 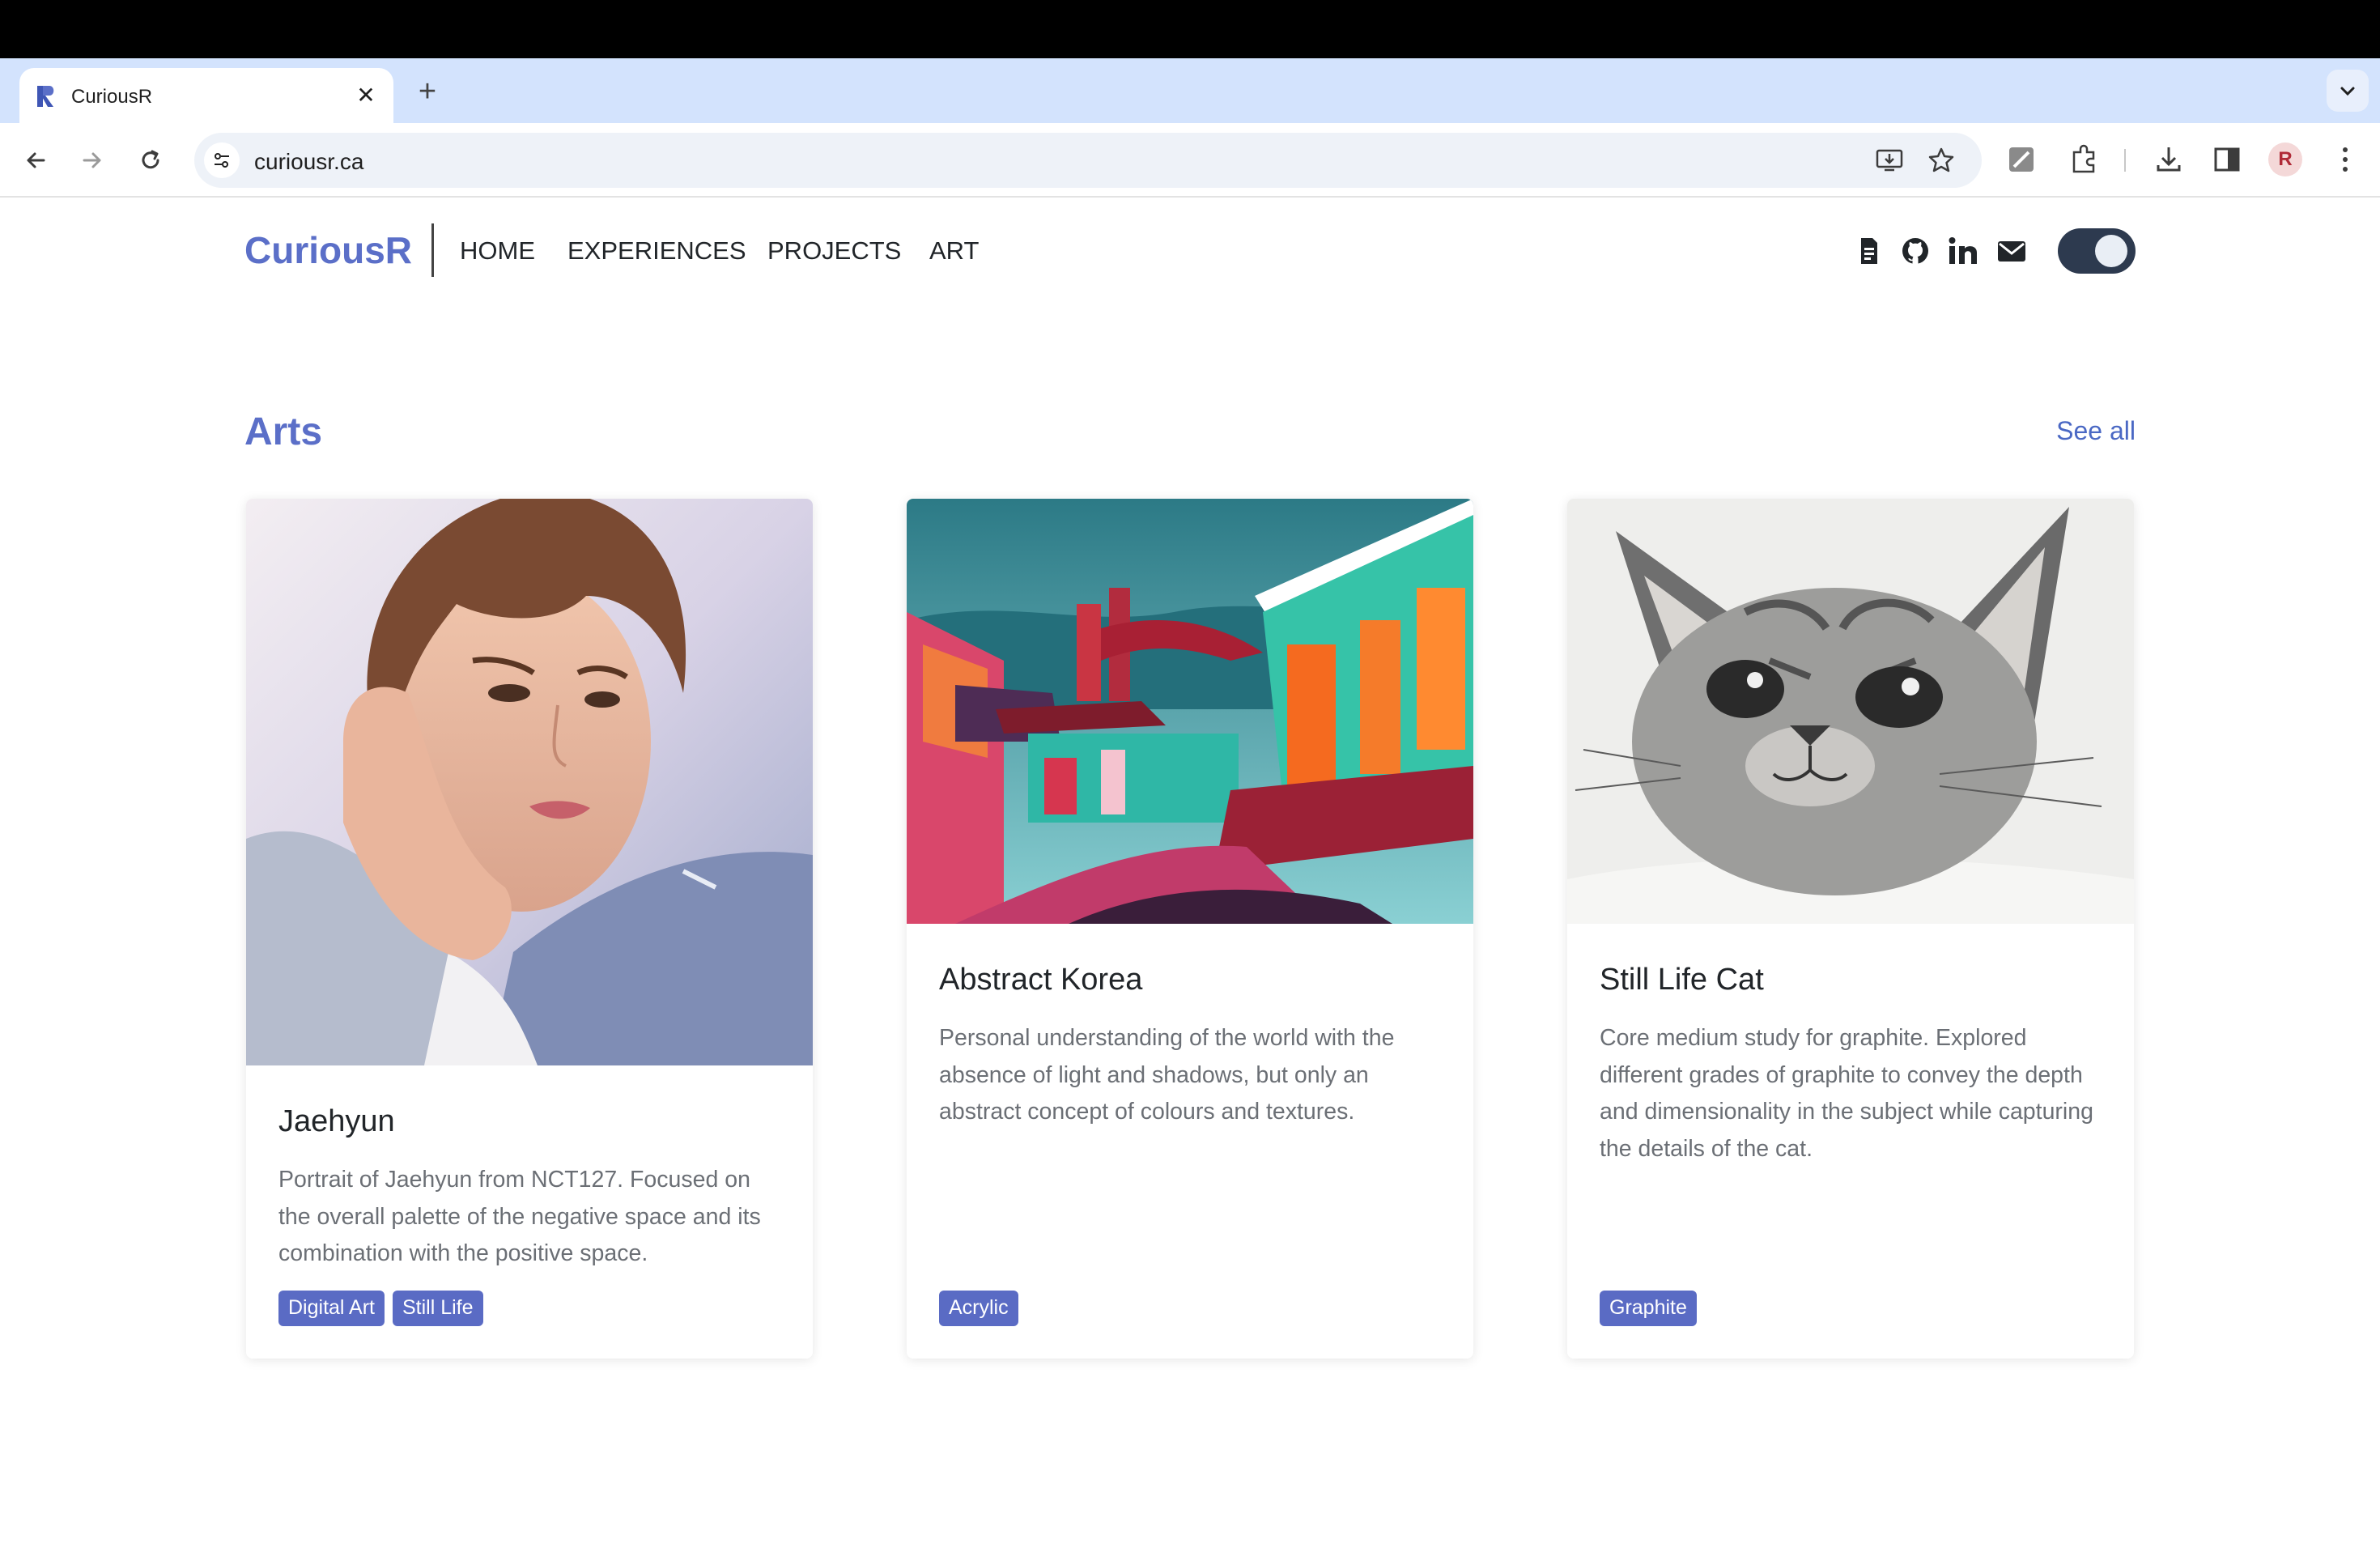 I want to click on see-all-link: See all, so click(x=2096, y=431).